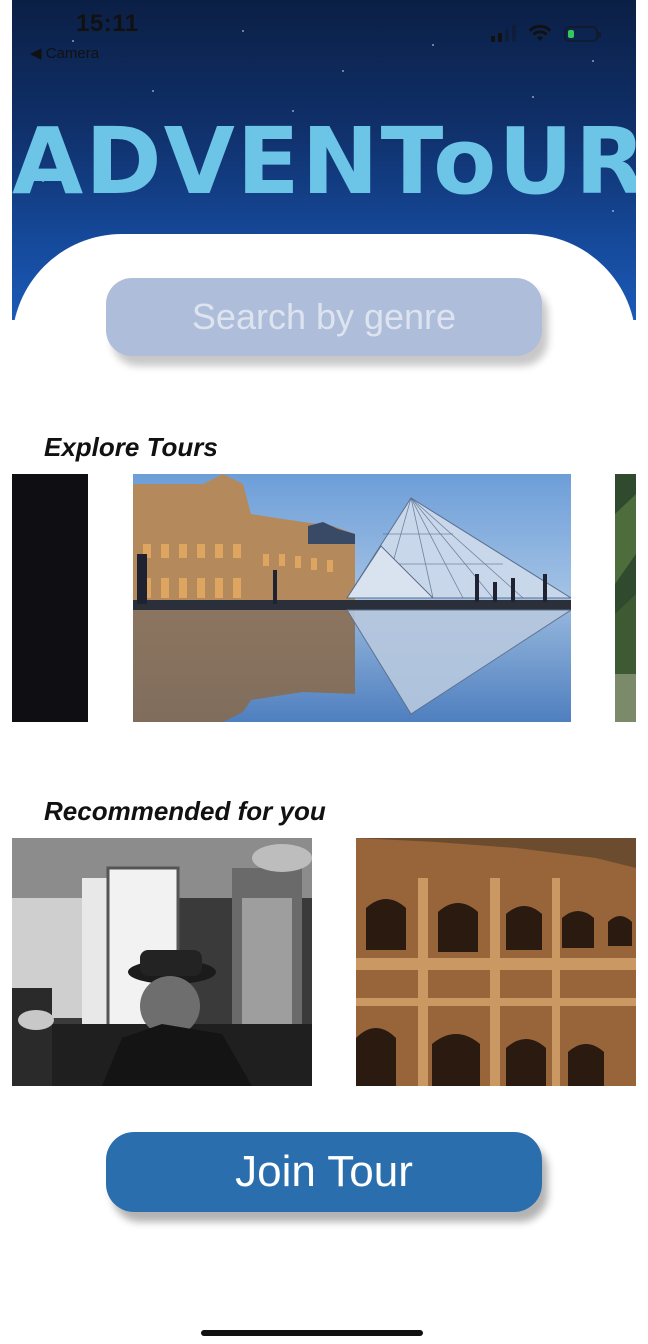  What do you see at coordinates (185, 811) in the screenshot?
I see `recommended-heading: Recommended for you` at bounding box center [185, 811].